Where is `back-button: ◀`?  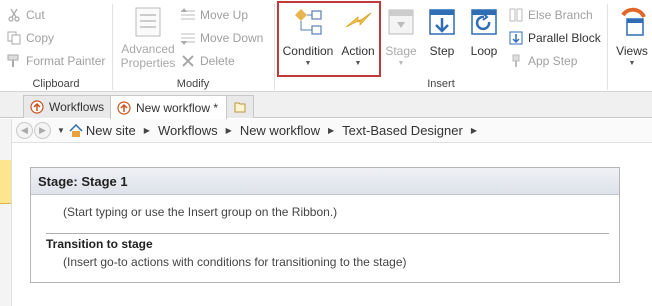 back-button: ◀ is located at coordinates (24, 130).